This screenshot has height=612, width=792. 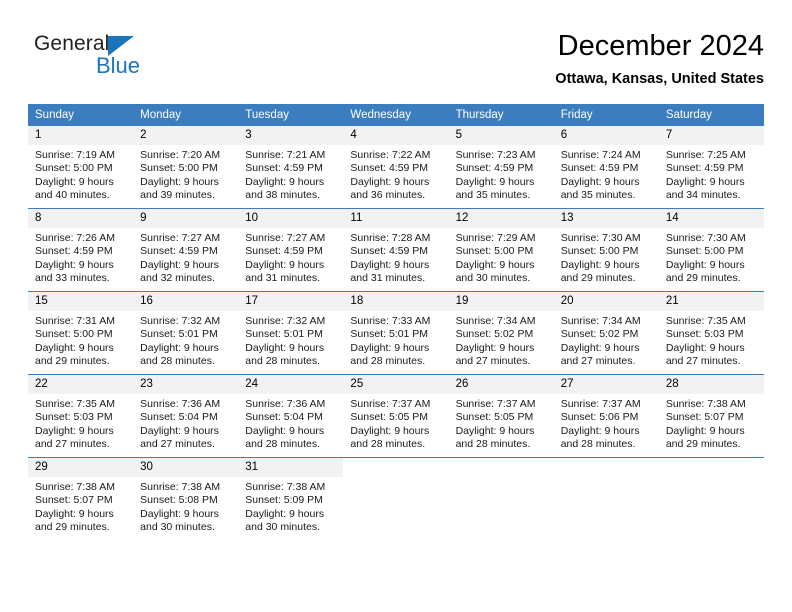 I want to click on day-number: 17, so click(x=291, y=301).